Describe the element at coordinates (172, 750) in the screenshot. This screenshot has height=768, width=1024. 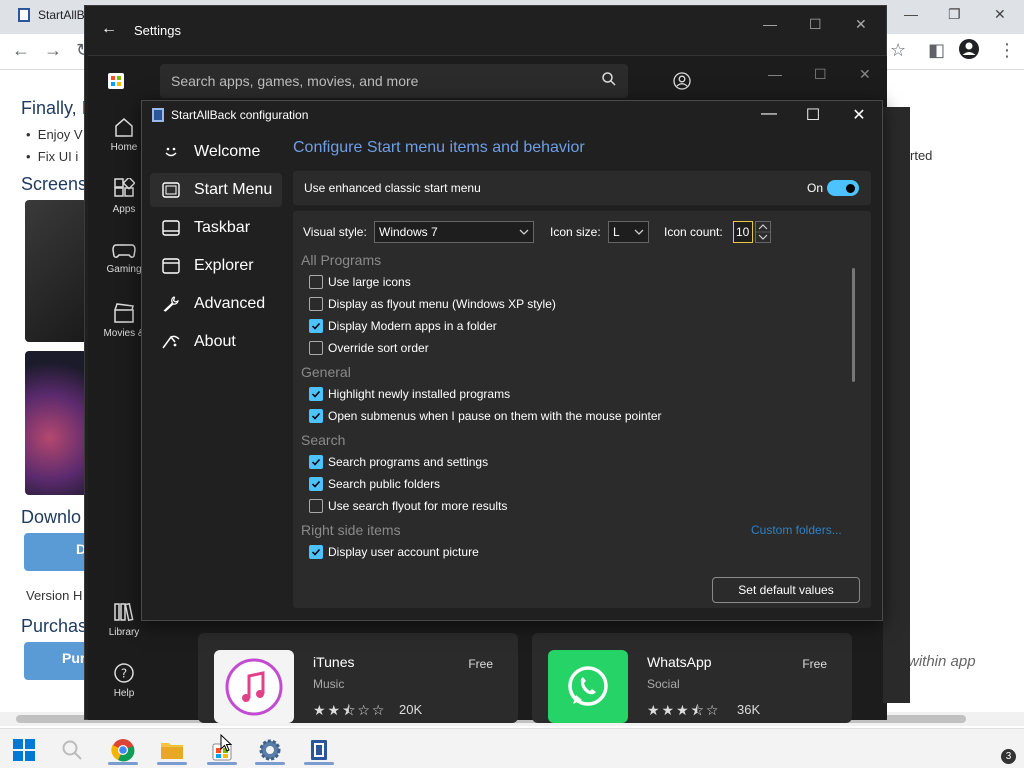
I see `file-explorer-taskbar-button` at that location.